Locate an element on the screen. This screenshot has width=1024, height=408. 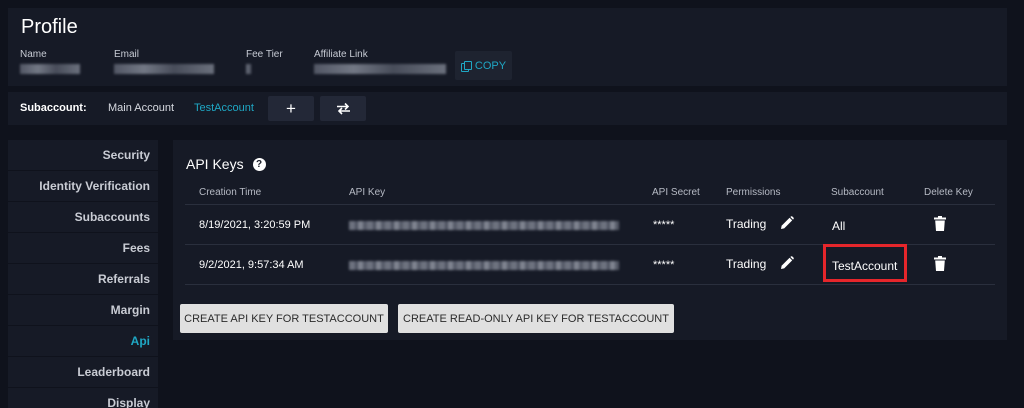
create-readonly-api-key-button: CREATE READ-ONLY API KEY FOR TESTACCOUNT is located at coordinates (536, 318).